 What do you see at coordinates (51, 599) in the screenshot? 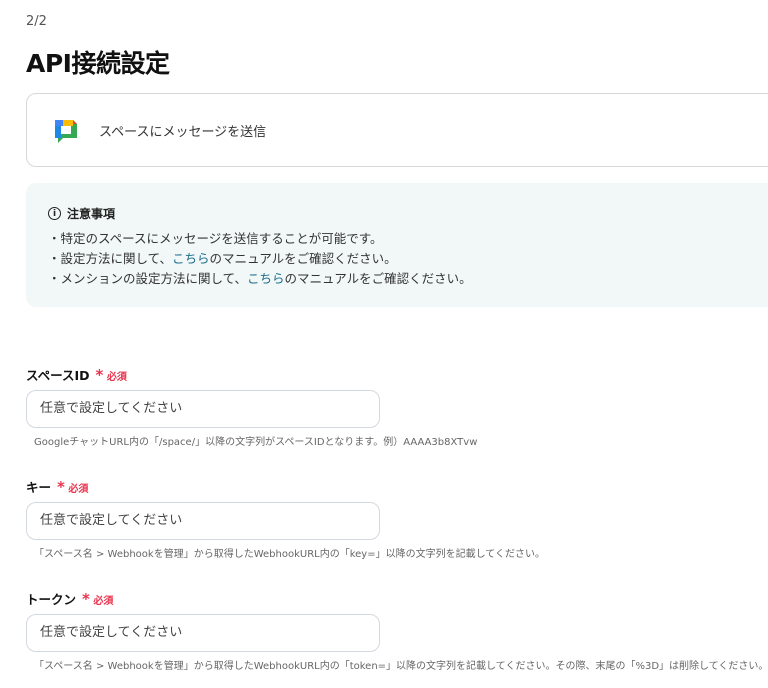
I see `label-text: トークン` at bounding box center [51, 599].